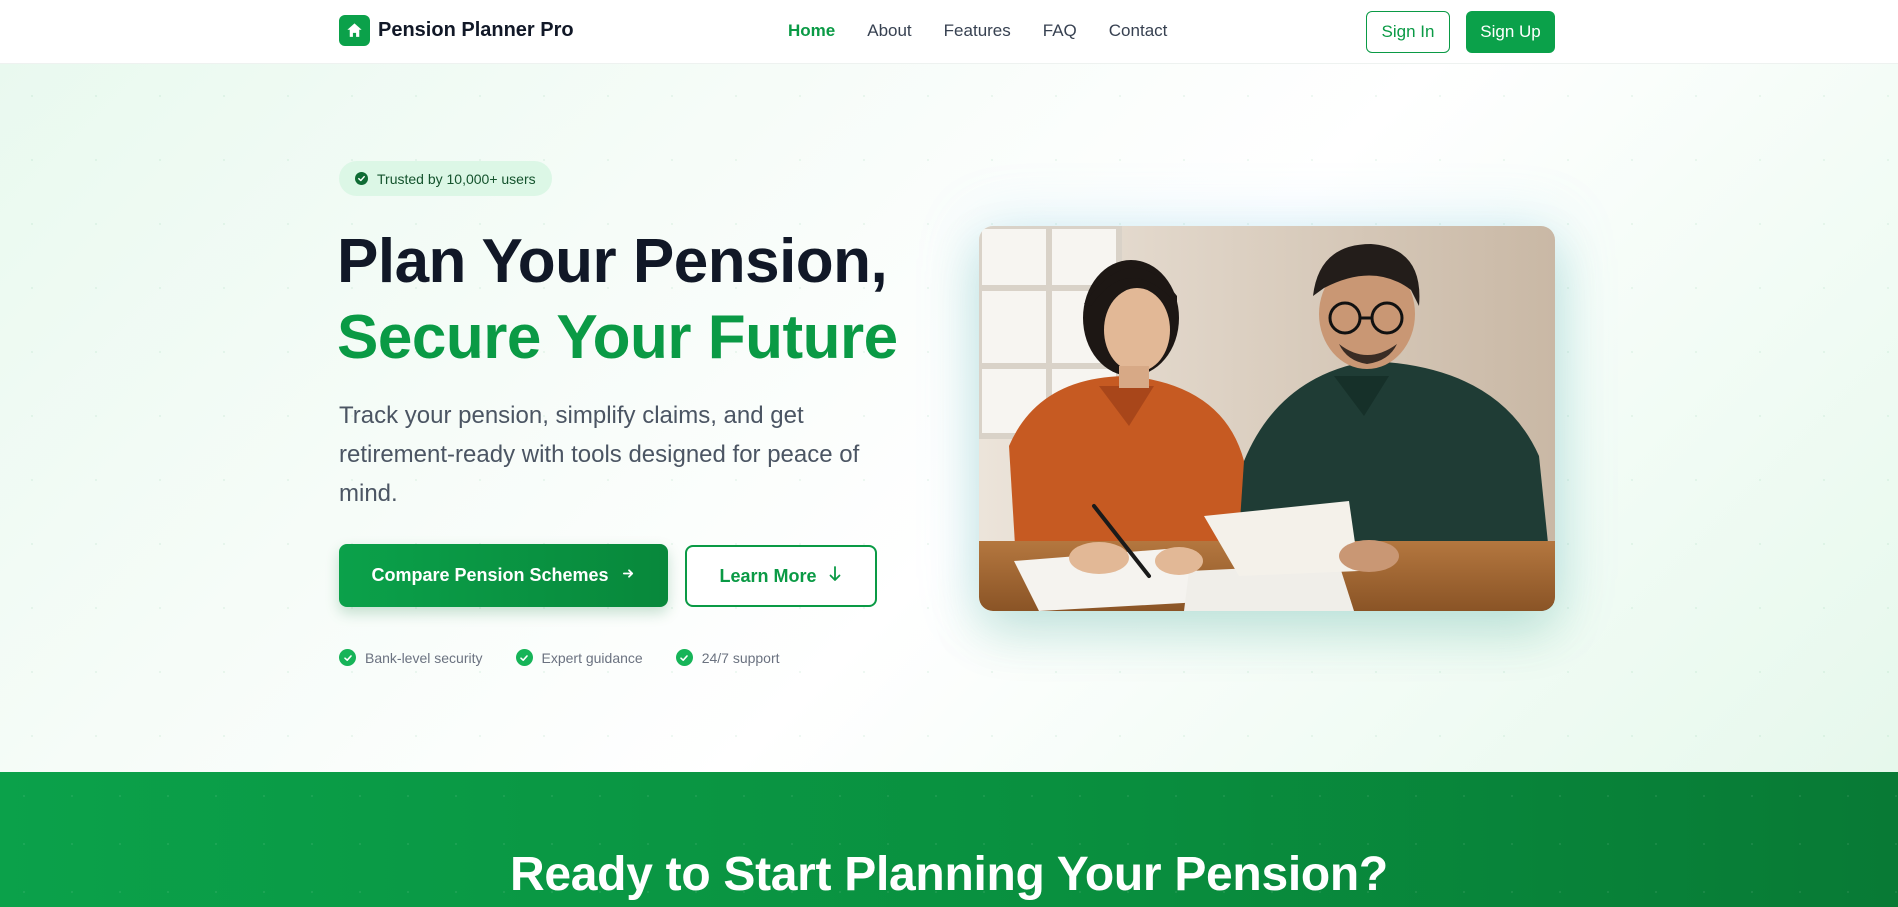 This screenshot has width=1898, height=907. Describe the element at coordinates (617, 300) in the screenshot. I see `hero-title: Plan Your Pension, Secure Your Future` at that location.